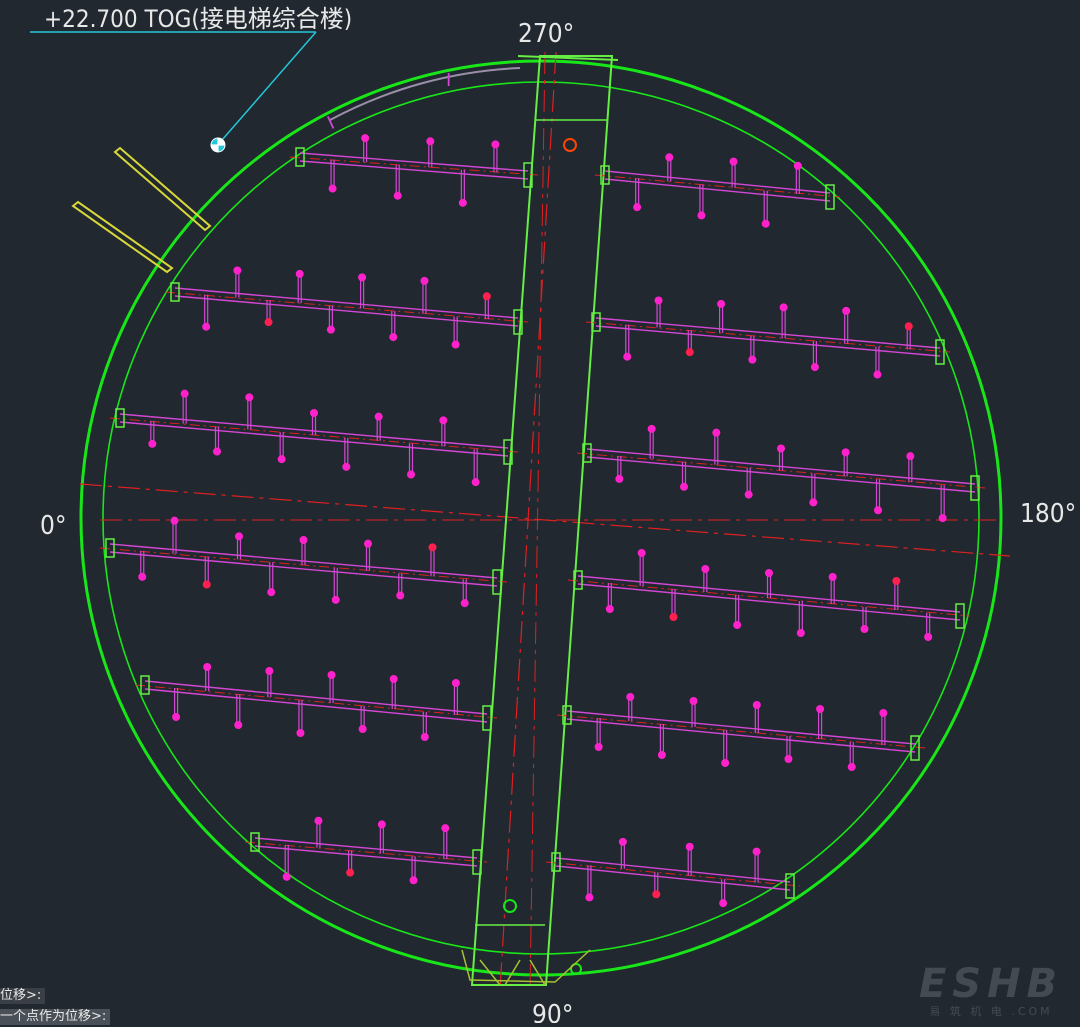 Image resolution: width=1080 pixels, height=1027 pixels. I want to click on command-history-line: 位移>:, so click(23, 996).